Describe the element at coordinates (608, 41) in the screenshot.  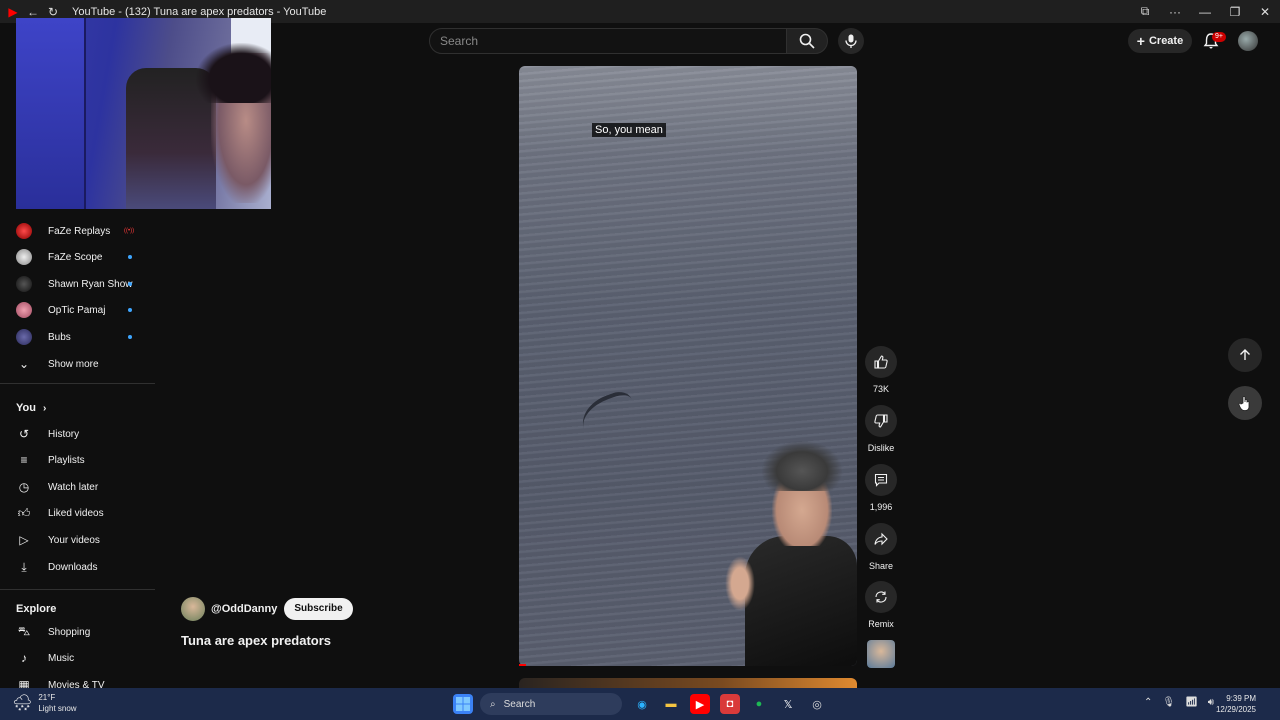
I see `search-input: Search` at that location.